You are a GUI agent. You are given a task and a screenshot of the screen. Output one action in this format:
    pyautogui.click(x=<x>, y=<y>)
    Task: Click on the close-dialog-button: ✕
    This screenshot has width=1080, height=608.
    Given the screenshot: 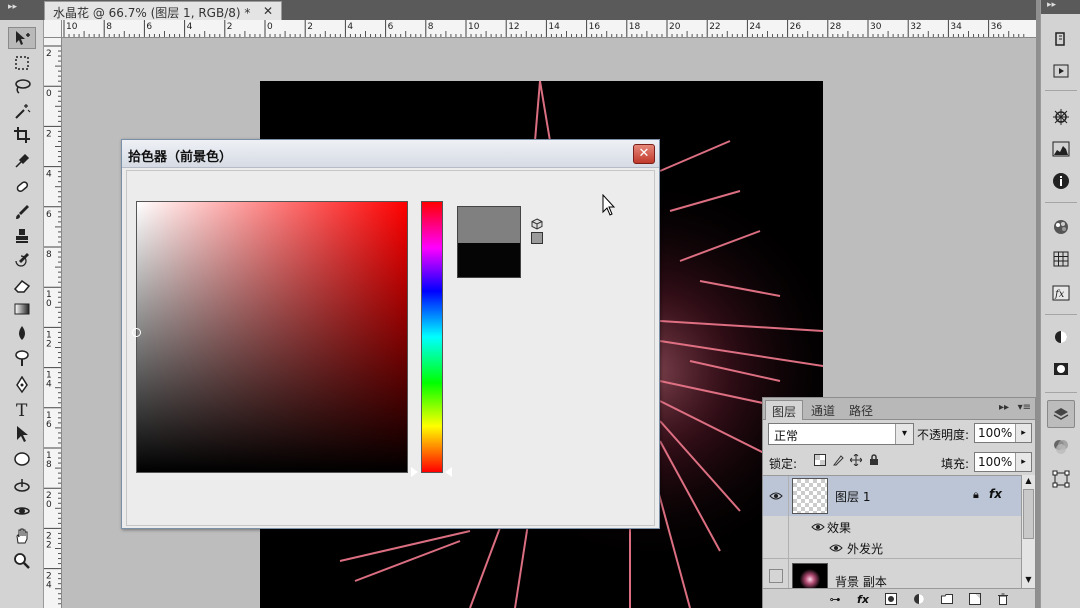 What is the action you would take?
    pyautogui.click(x=644, y=154)
    